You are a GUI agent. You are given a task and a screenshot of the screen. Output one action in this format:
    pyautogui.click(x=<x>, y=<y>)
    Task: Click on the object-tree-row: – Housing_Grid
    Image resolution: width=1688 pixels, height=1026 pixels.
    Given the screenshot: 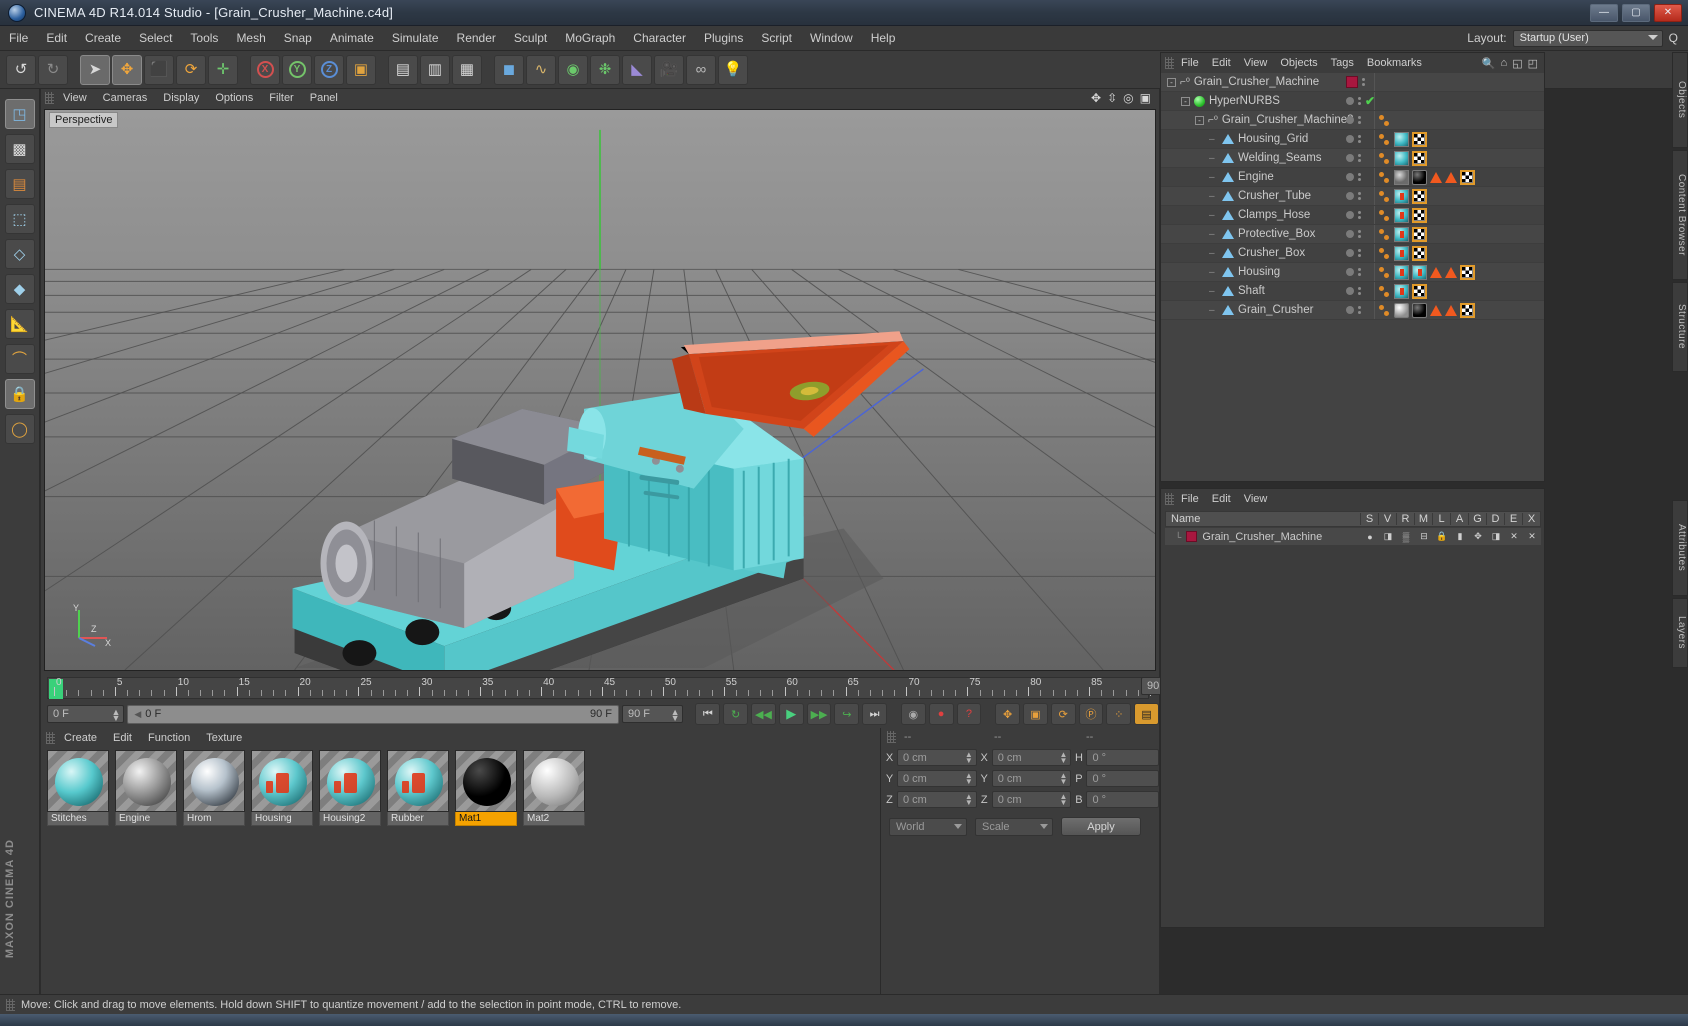 What is the action you would take?
    pyautogui.click(x=1352, y=139)
    